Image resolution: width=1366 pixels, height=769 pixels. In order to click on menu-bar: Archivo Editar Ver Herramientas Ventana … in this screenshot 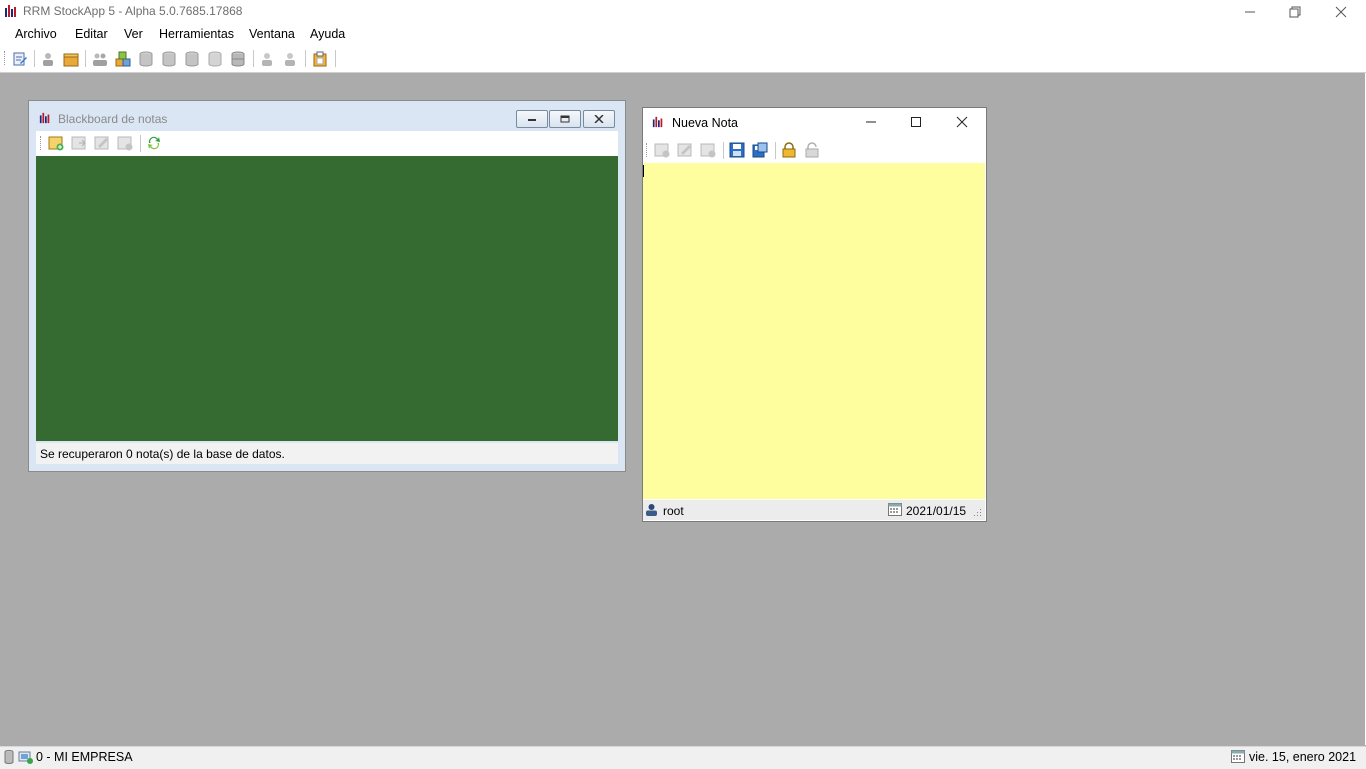, I will do `click(683, 34)`.